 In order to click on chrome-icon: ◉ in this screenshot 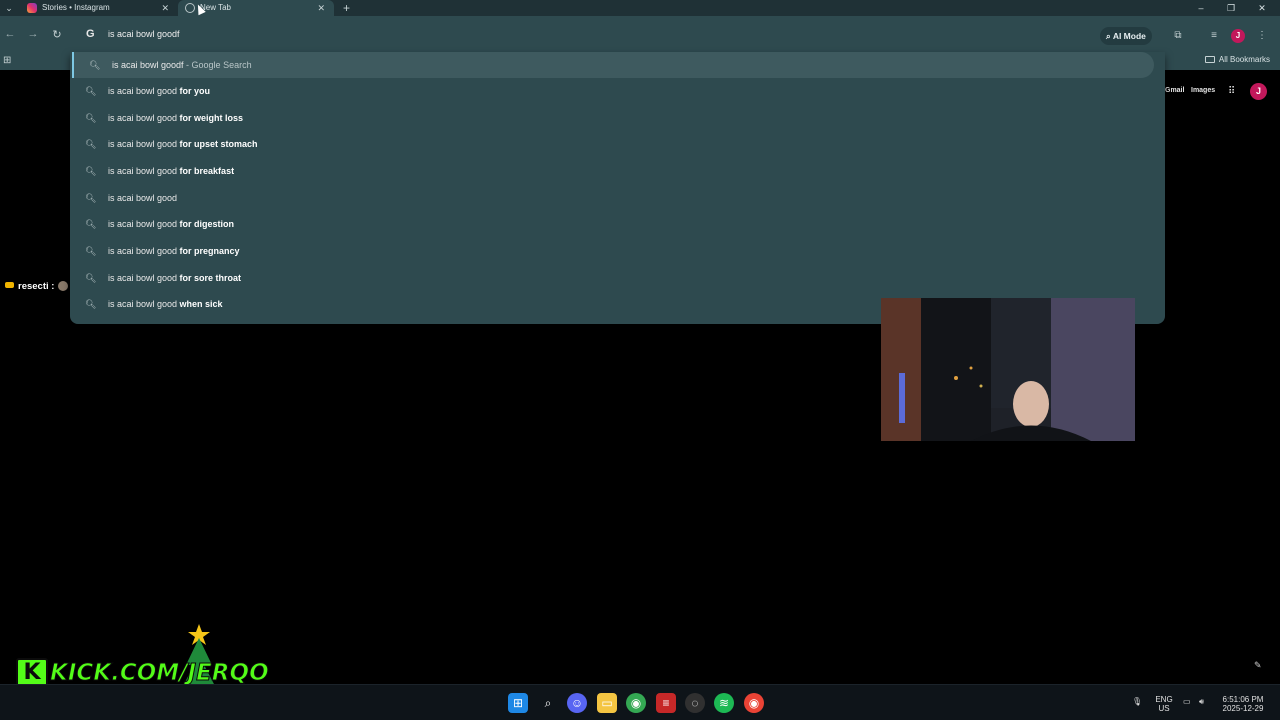, I will do `click(636, 703)`.